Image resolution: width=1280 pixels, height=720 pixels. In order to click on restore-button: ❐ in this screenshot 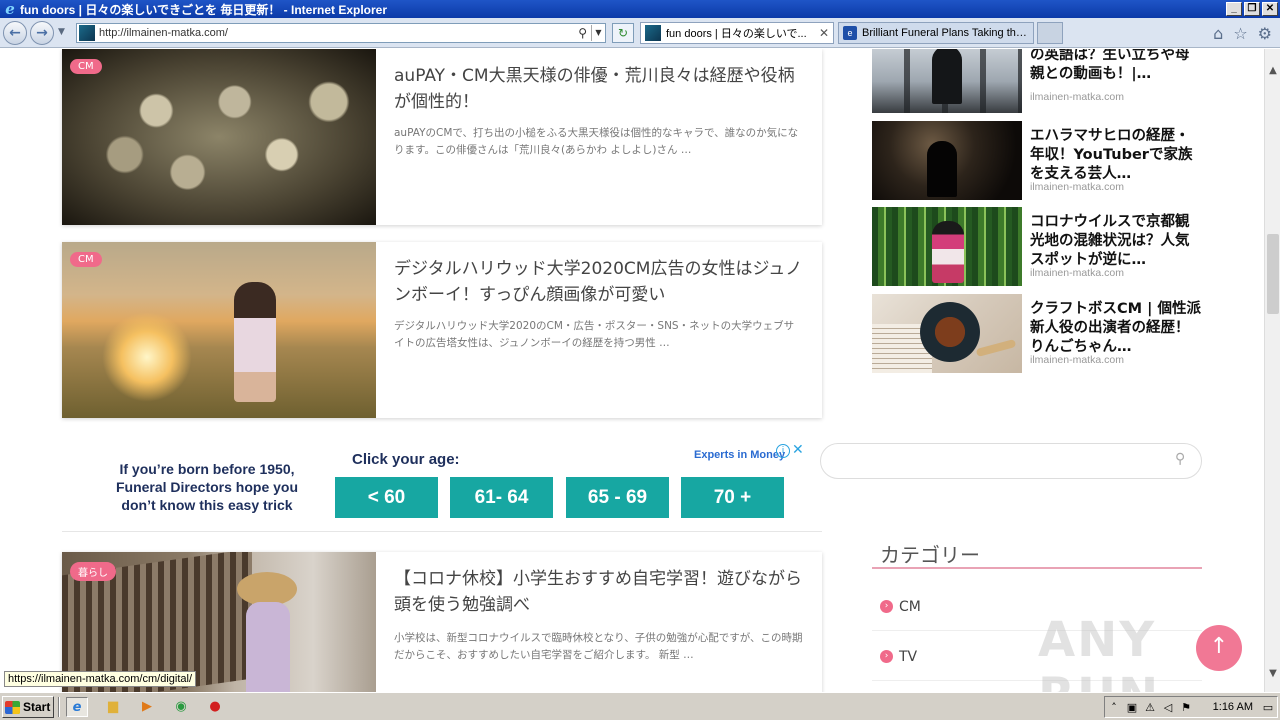, I will do `click(1252, 9)`.